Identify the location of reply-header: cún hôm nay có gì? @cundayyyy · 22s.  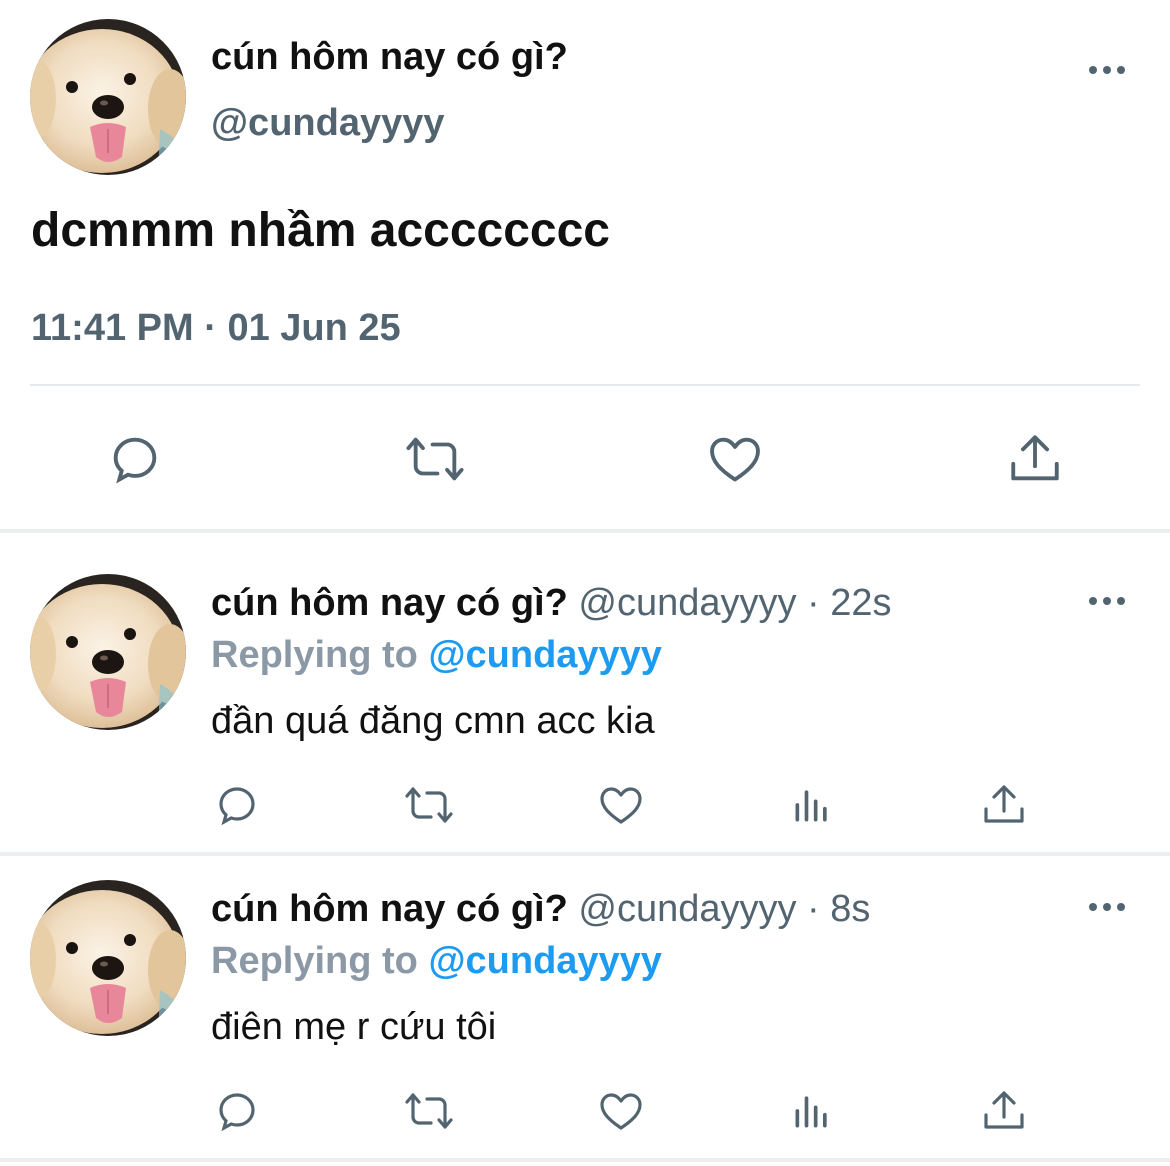
(551, 603).